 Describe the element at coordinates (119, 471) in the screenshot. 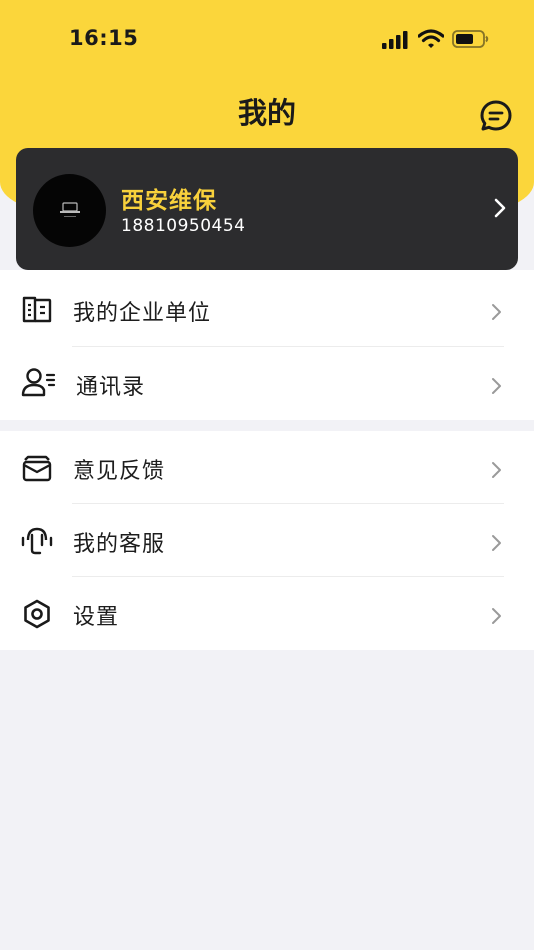

I see `menu-label-feedback: 意见反馈` at that location.